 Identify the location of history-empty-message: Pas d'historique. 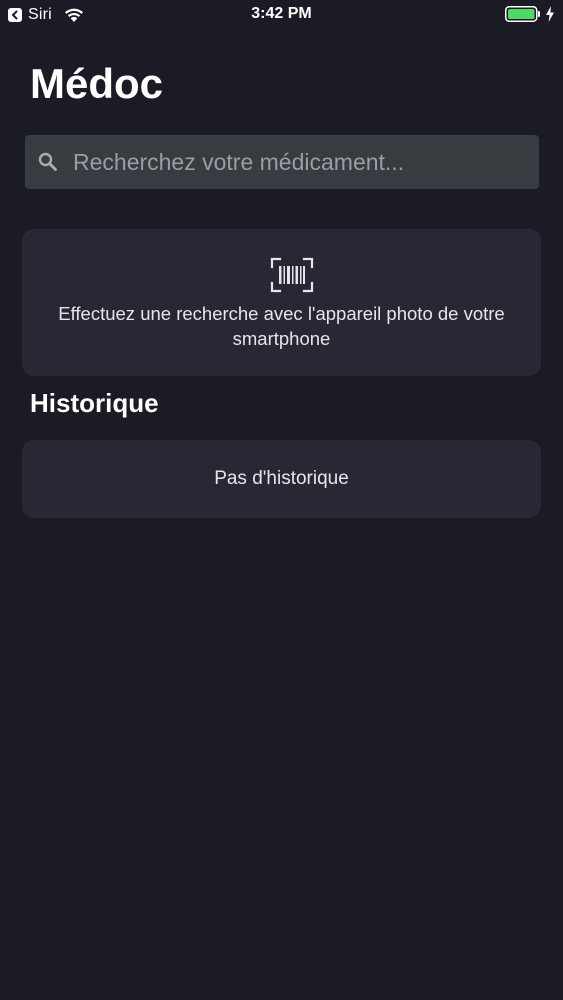
(281, 478).